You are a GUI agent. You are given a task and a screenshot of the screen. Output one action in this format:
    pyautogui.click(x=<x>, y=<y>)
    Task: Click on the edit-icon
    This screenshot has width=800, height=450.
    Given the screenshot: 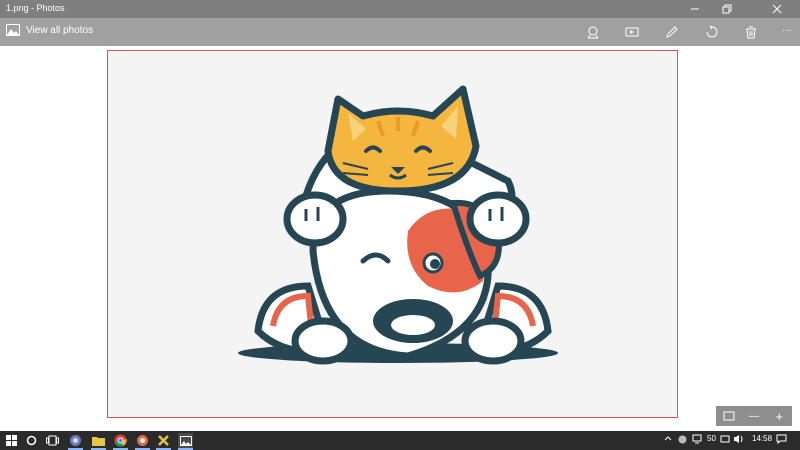 What is the action you would take?
    pyautogui.click(x=672, y=32)
    